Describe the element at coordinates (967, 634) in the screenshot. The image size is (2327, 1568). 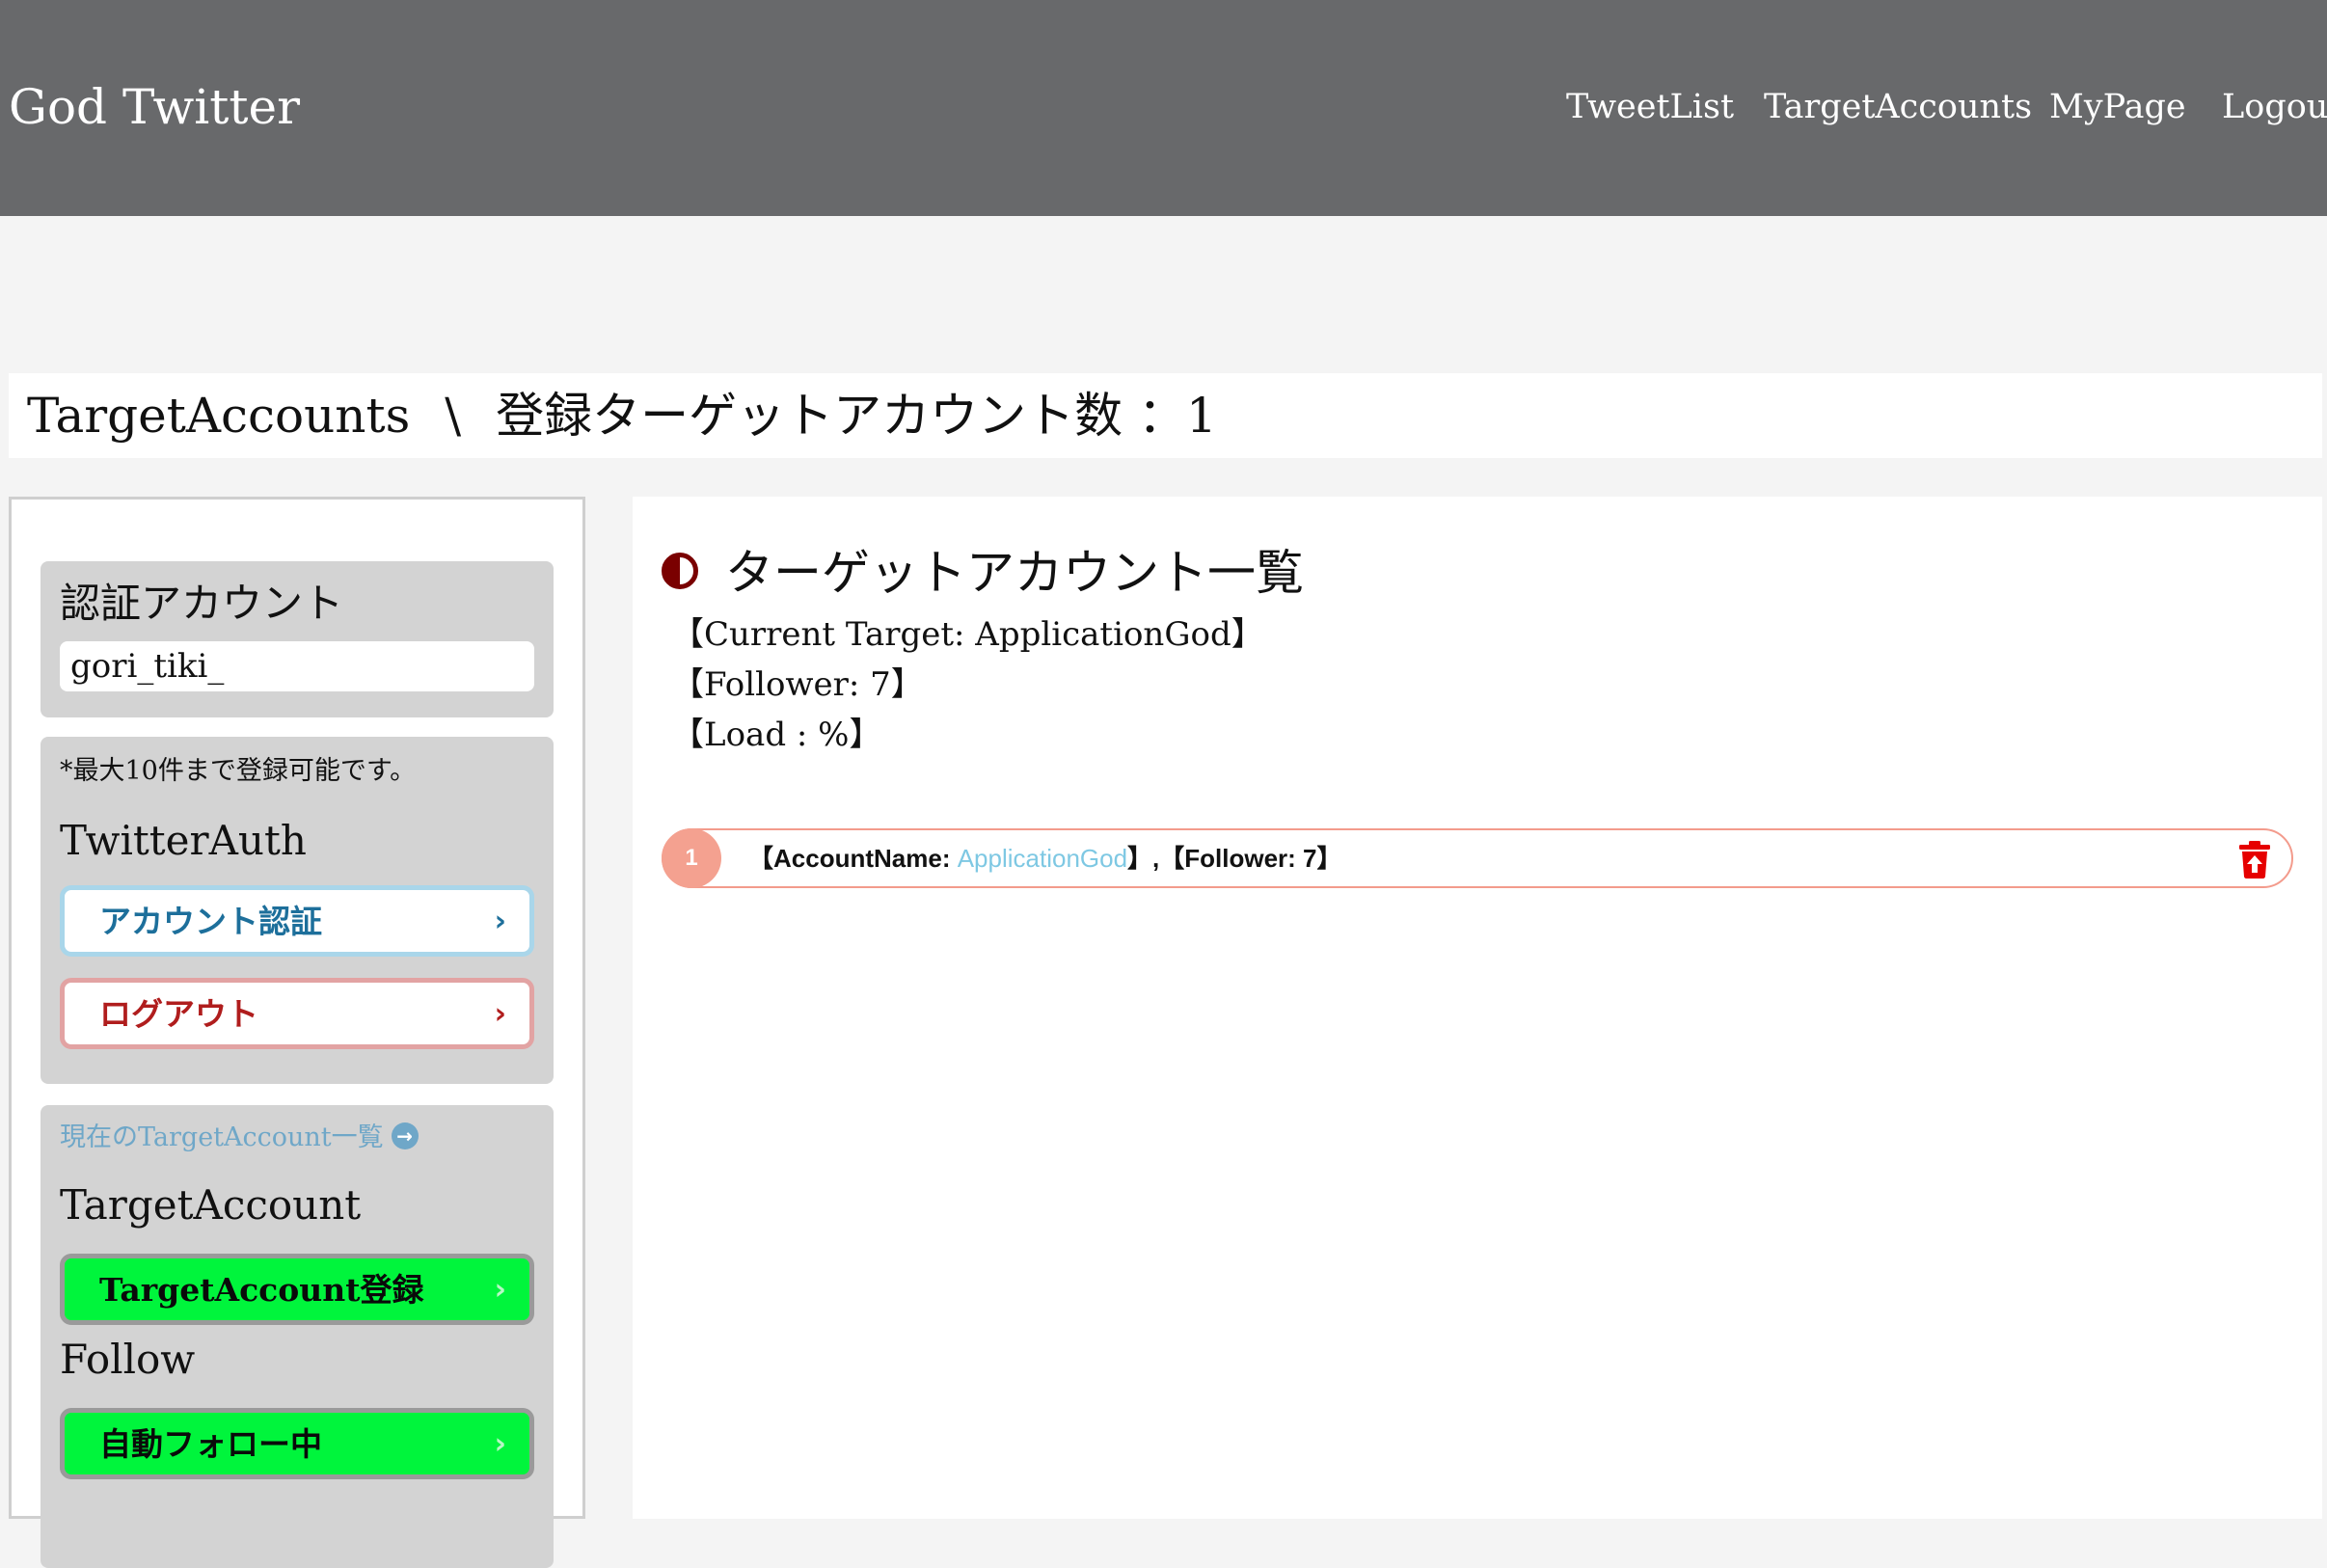
I see `current-target-info: 【Current Target: ApplicationGod】` at that location.